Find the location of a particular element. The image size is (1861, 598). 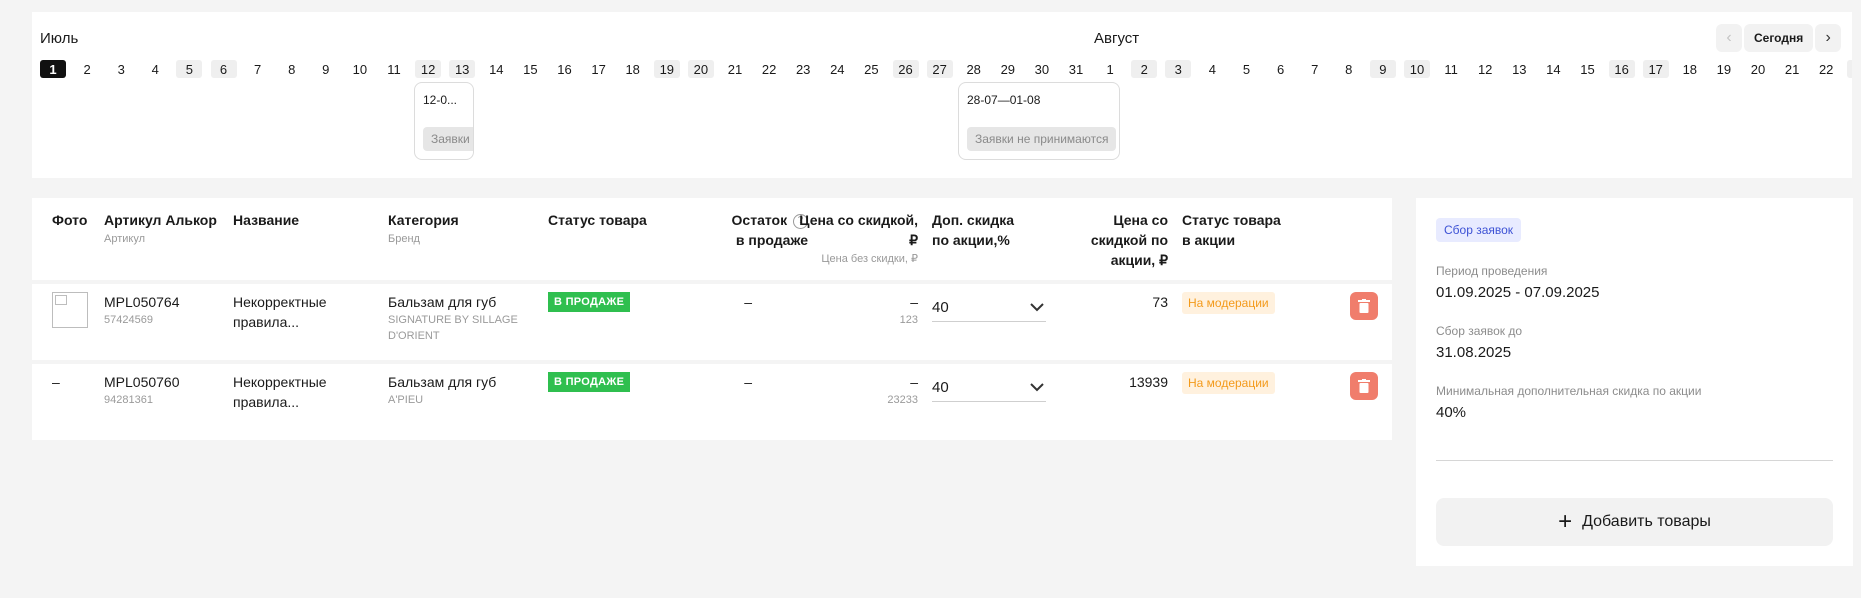

period-status: Заявки не принимаются is located at coordinates (448, 139).